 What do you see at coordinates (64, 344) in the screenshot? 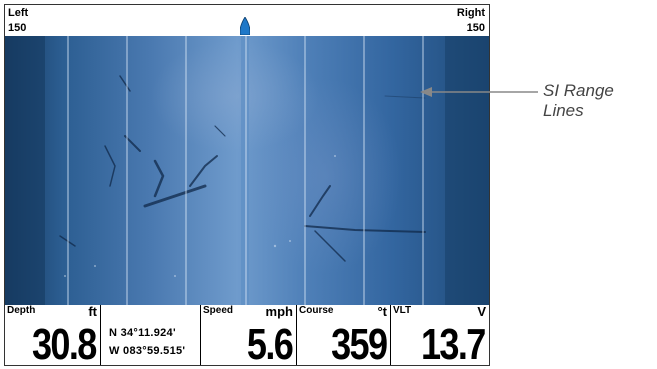
I see `depth-value: 30.8` at bounding box center [64, 344].